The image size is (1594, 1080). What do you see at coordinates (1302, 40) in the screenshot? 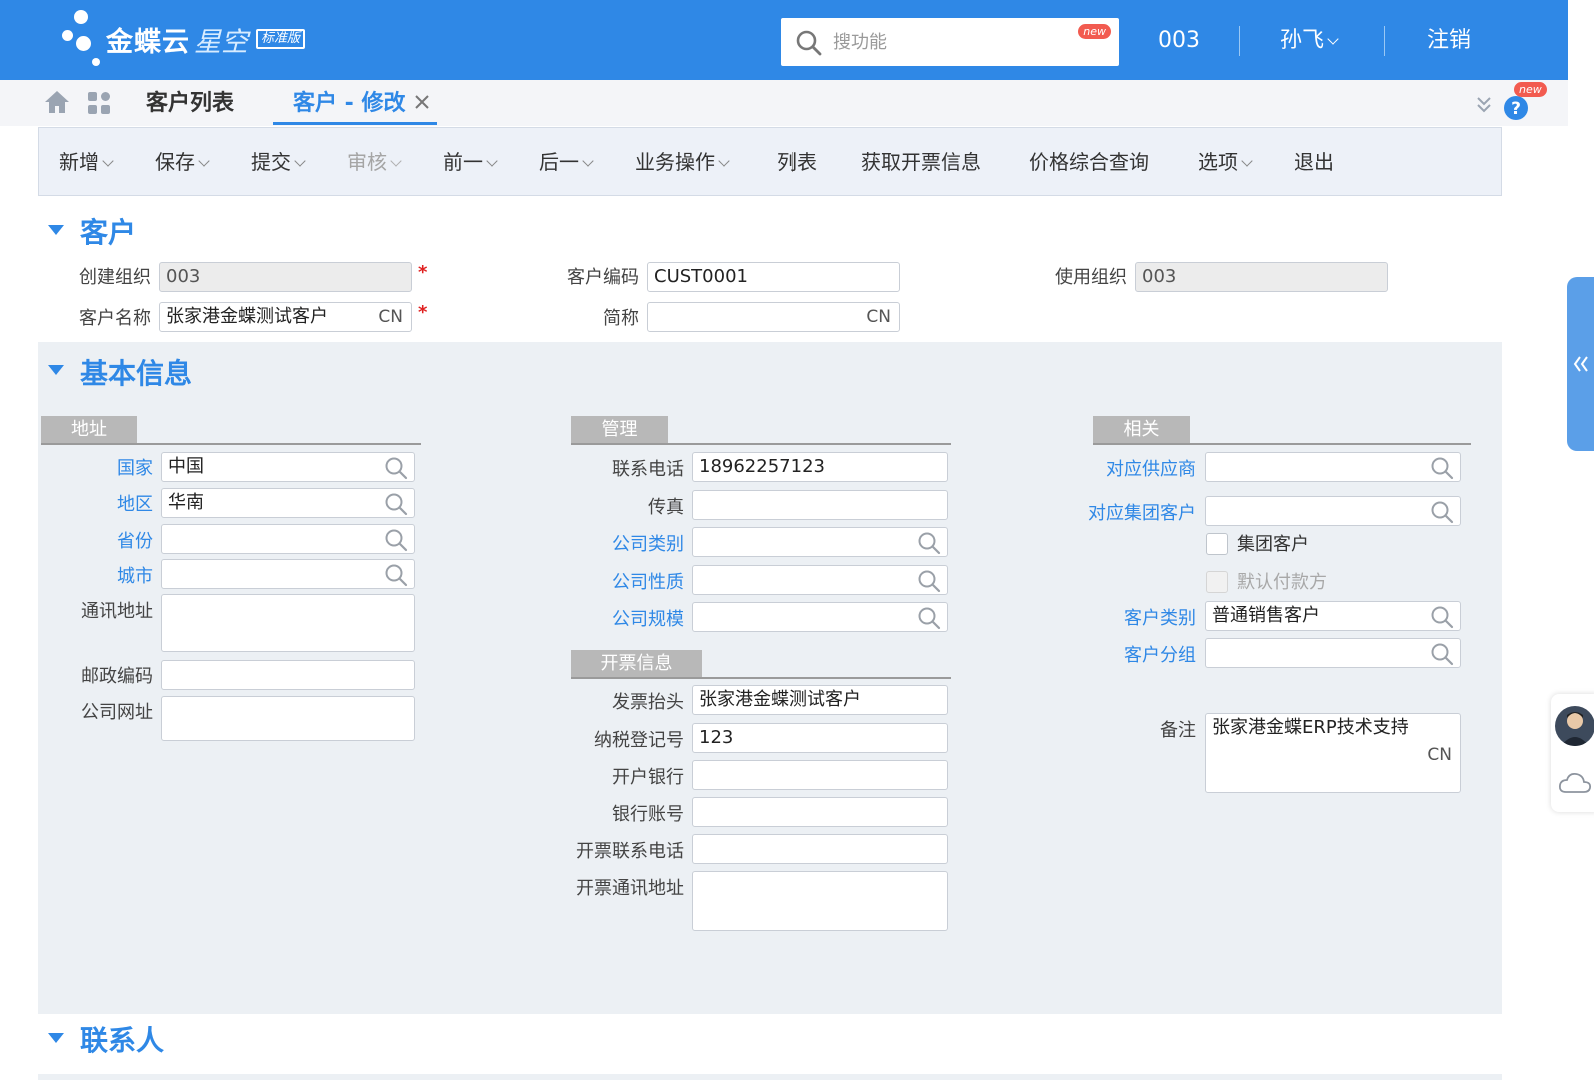
I see `user-name: 孙飞` at bounding box center [1302, 40].